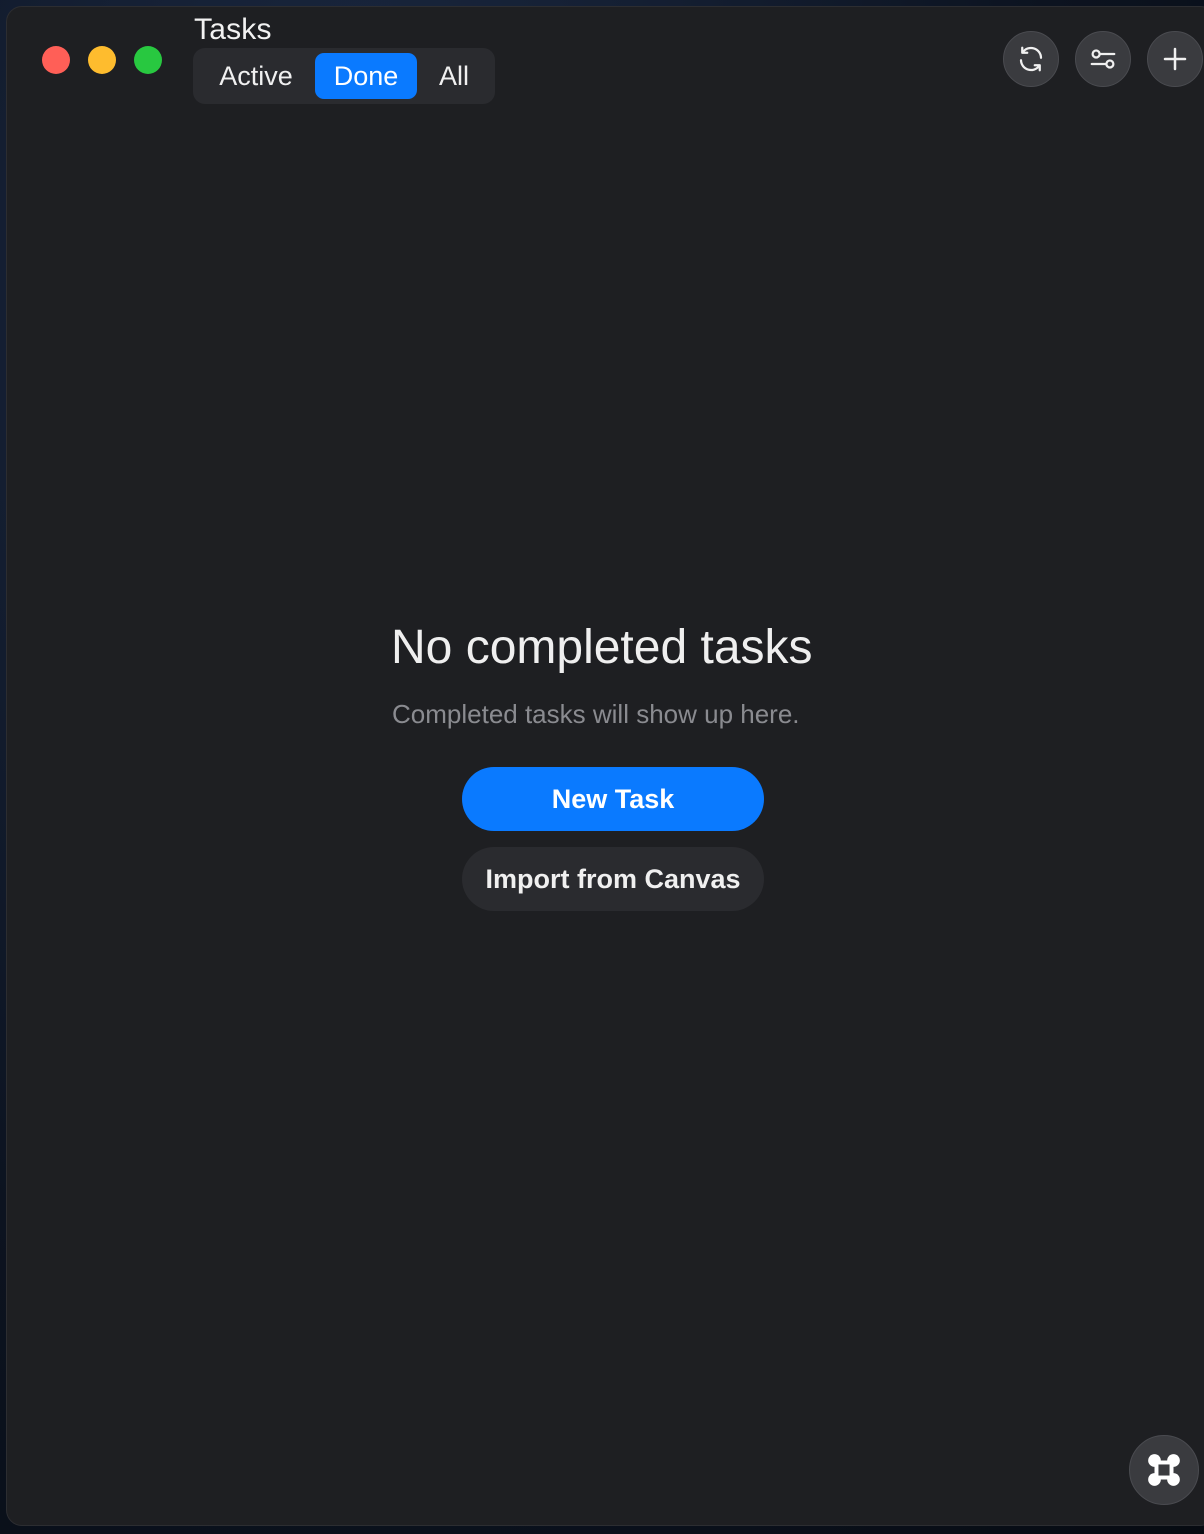  Describe the element at coordinates (596, 714) in the screenshot. I see `empty-state-subtitle: Completed tasks will show up here.` at that location.